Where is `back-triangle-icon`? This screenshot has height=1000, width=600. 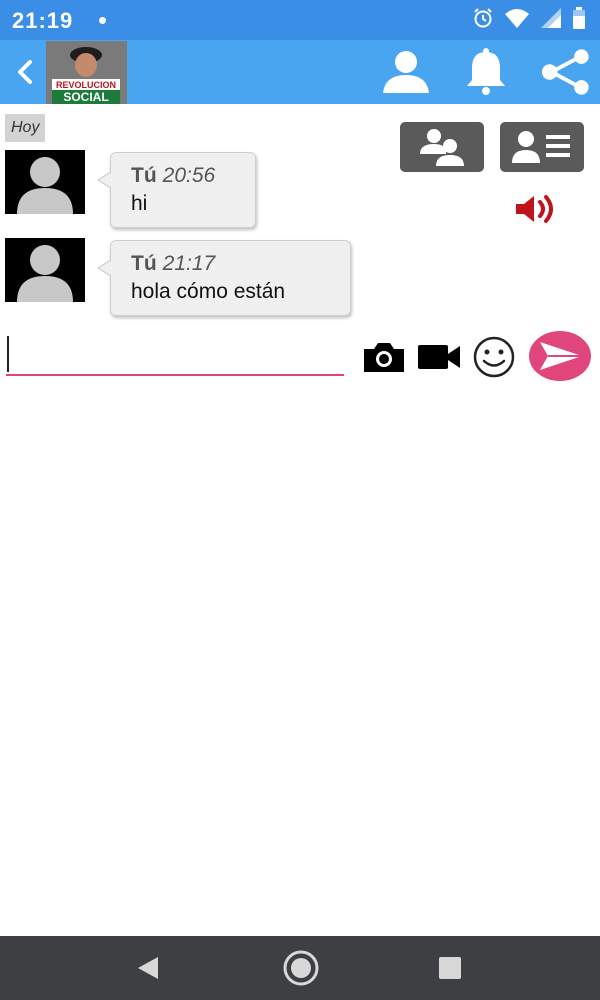 back-triangle-icon is located at coordinates (148, 968).